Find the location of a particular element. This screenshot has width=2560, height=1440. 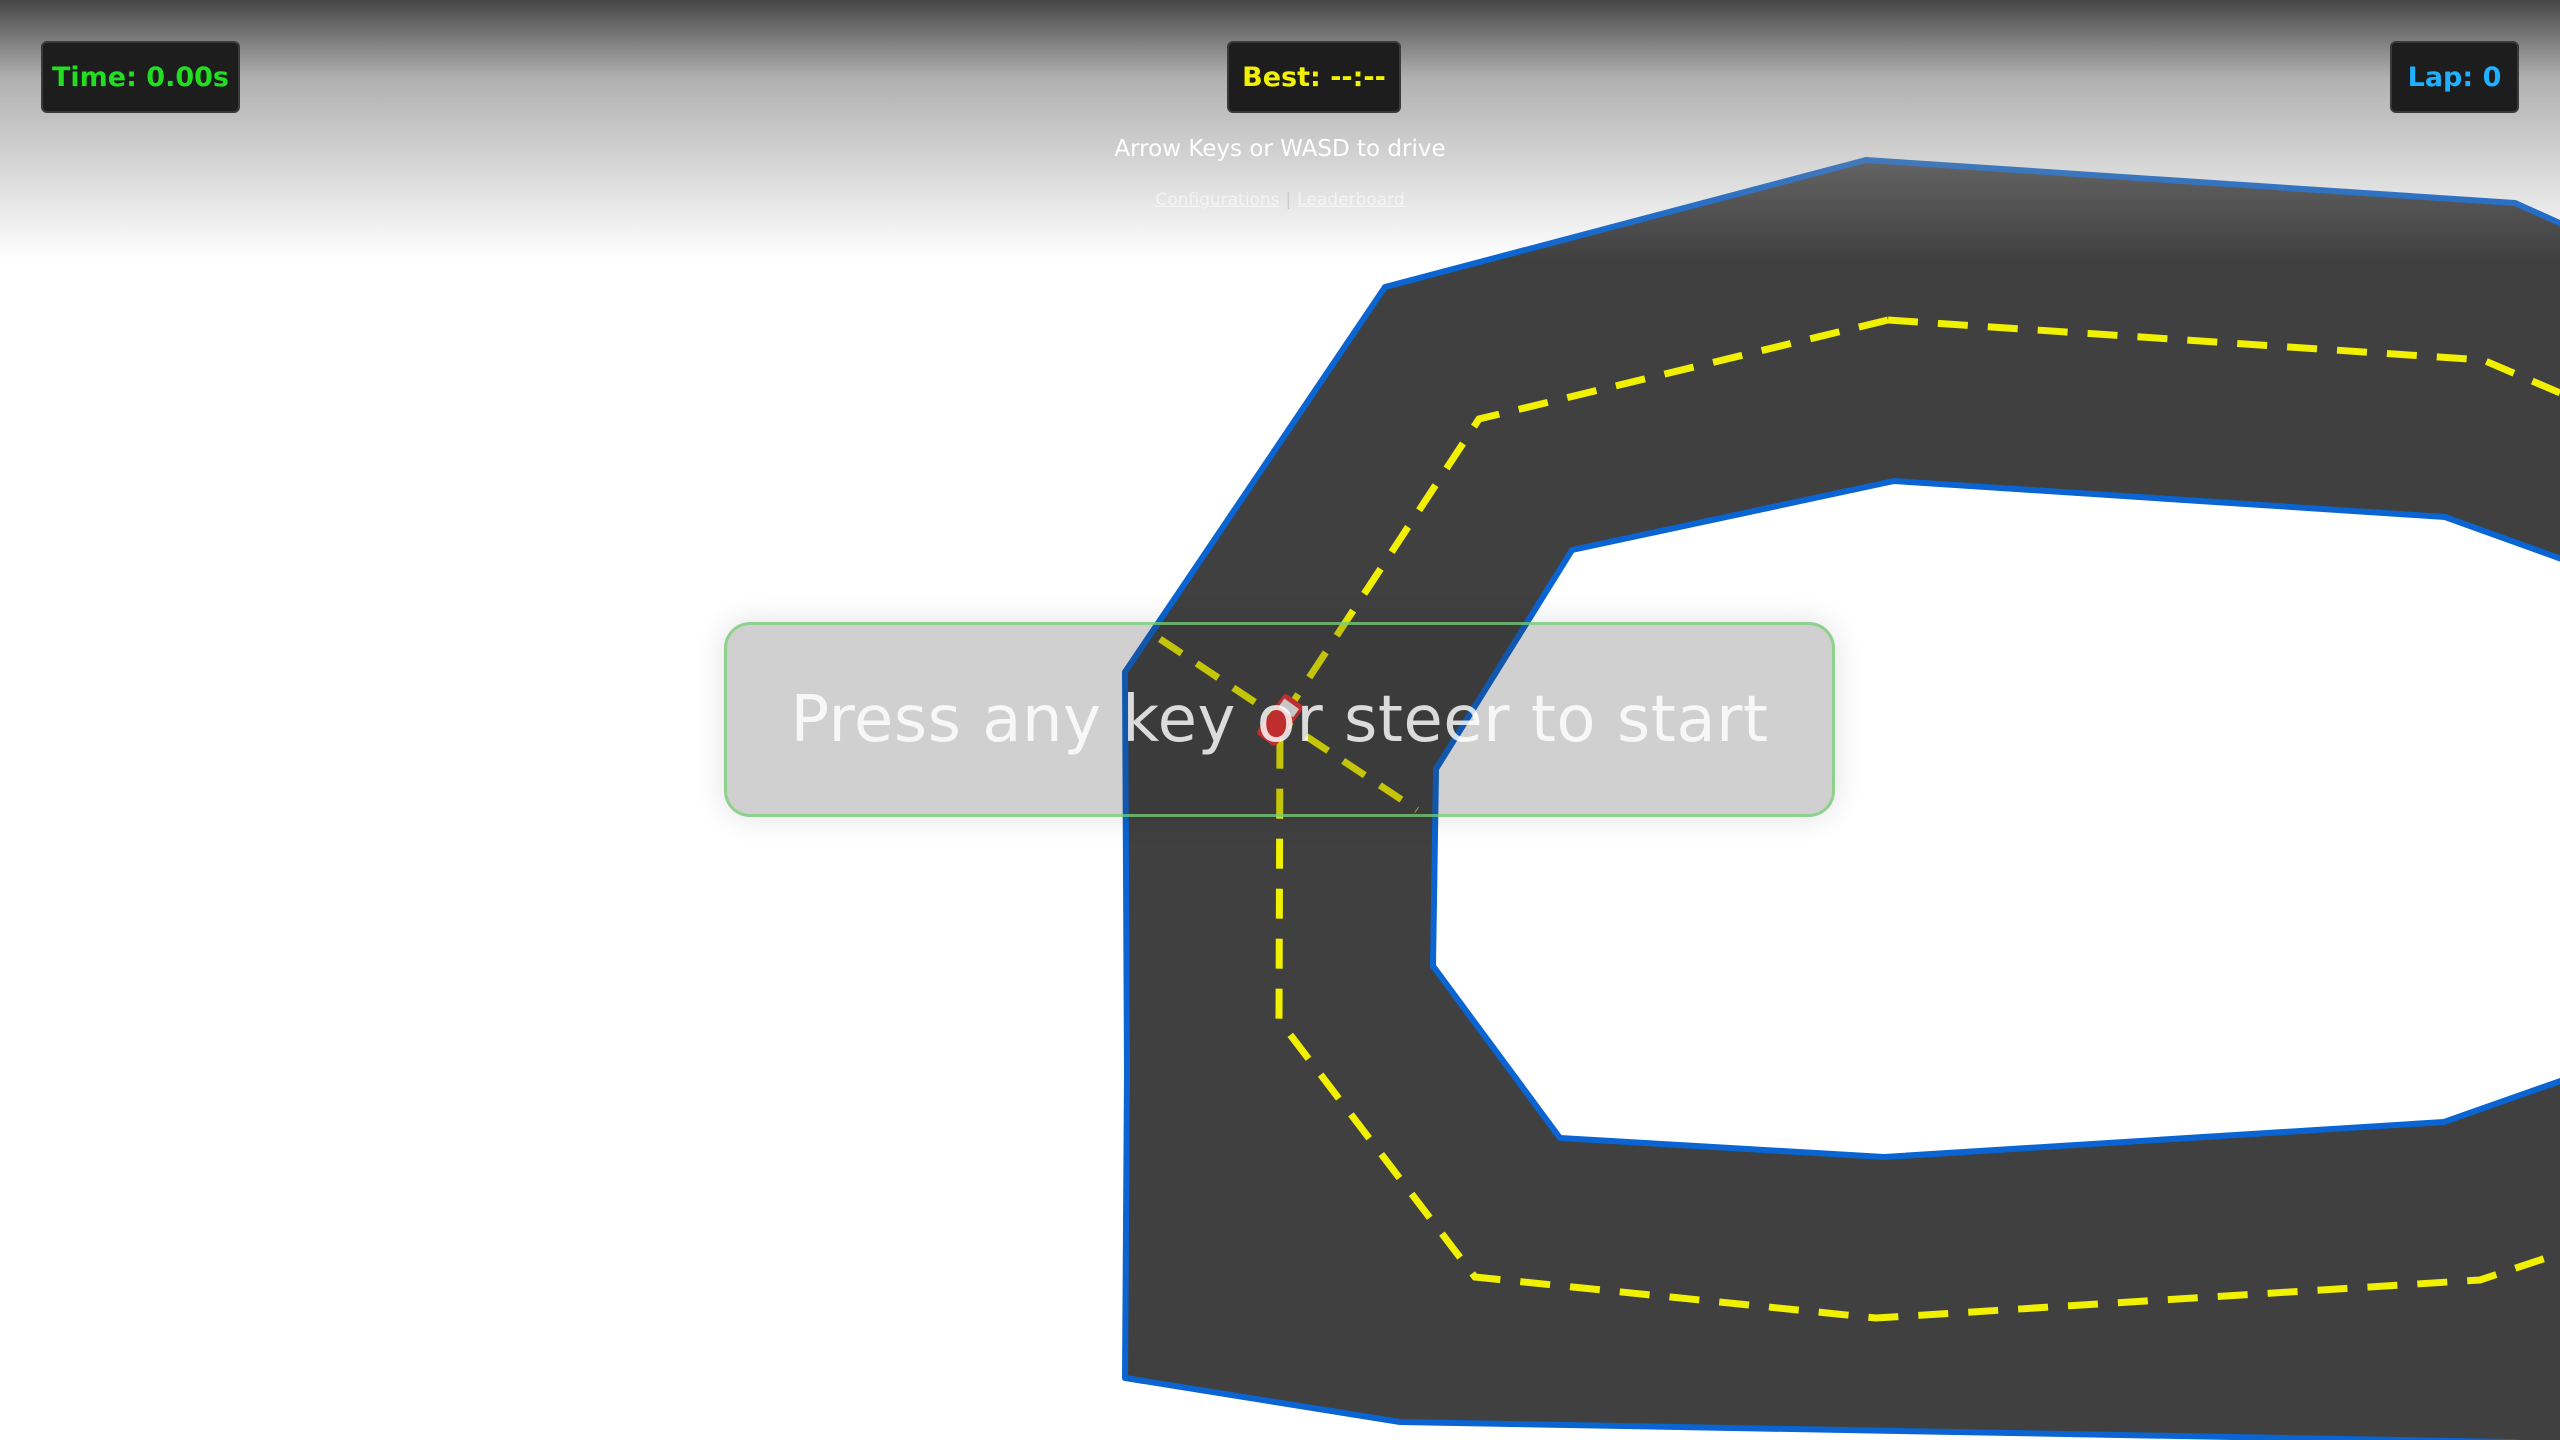

configurations-link: Configurations is located at coordinates (1217, 200).